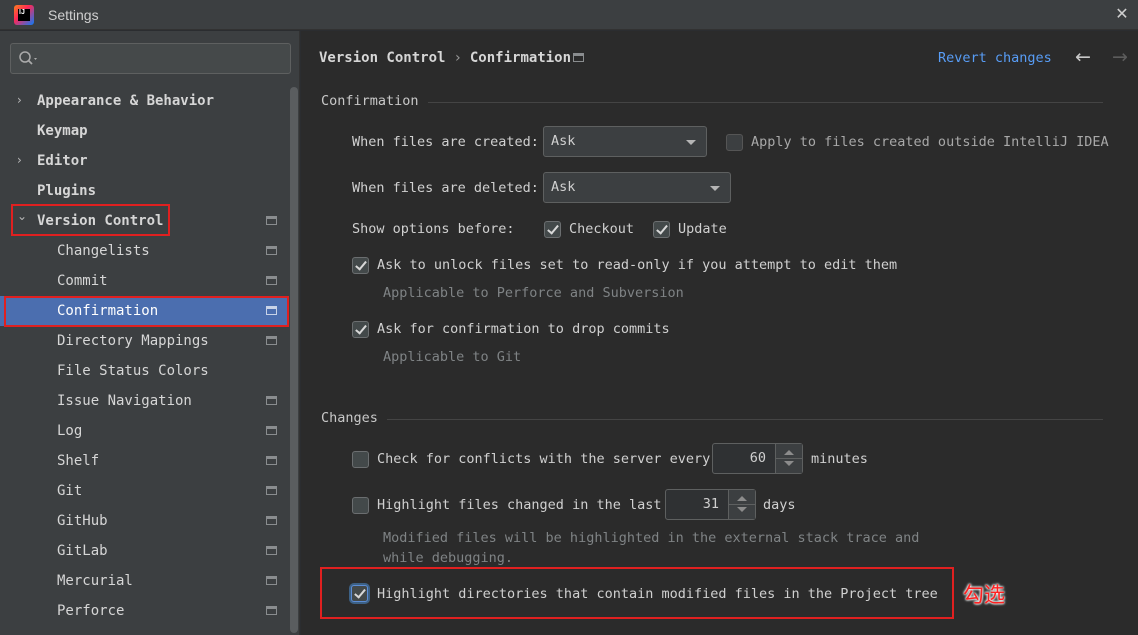  I want to click on sidebar-item-label: Appearance & Behavior, so click(126, 101).